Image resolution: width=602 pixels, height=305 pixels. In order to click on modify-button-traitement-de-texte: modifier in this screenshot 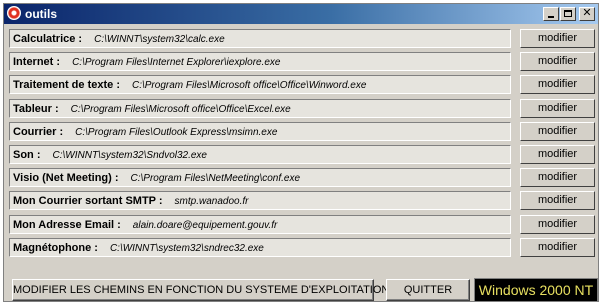, I will do `click(557, 85)`.